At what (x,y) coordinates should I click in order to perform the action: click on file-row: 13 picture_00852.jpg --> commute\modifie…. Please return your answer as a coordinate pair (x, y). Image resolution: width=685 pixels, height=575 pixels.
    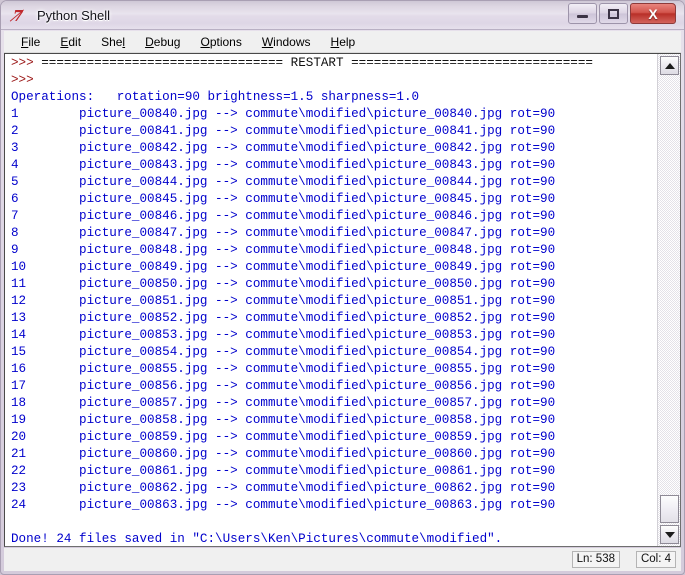
    Looking at the image, I should click on (283, 318).